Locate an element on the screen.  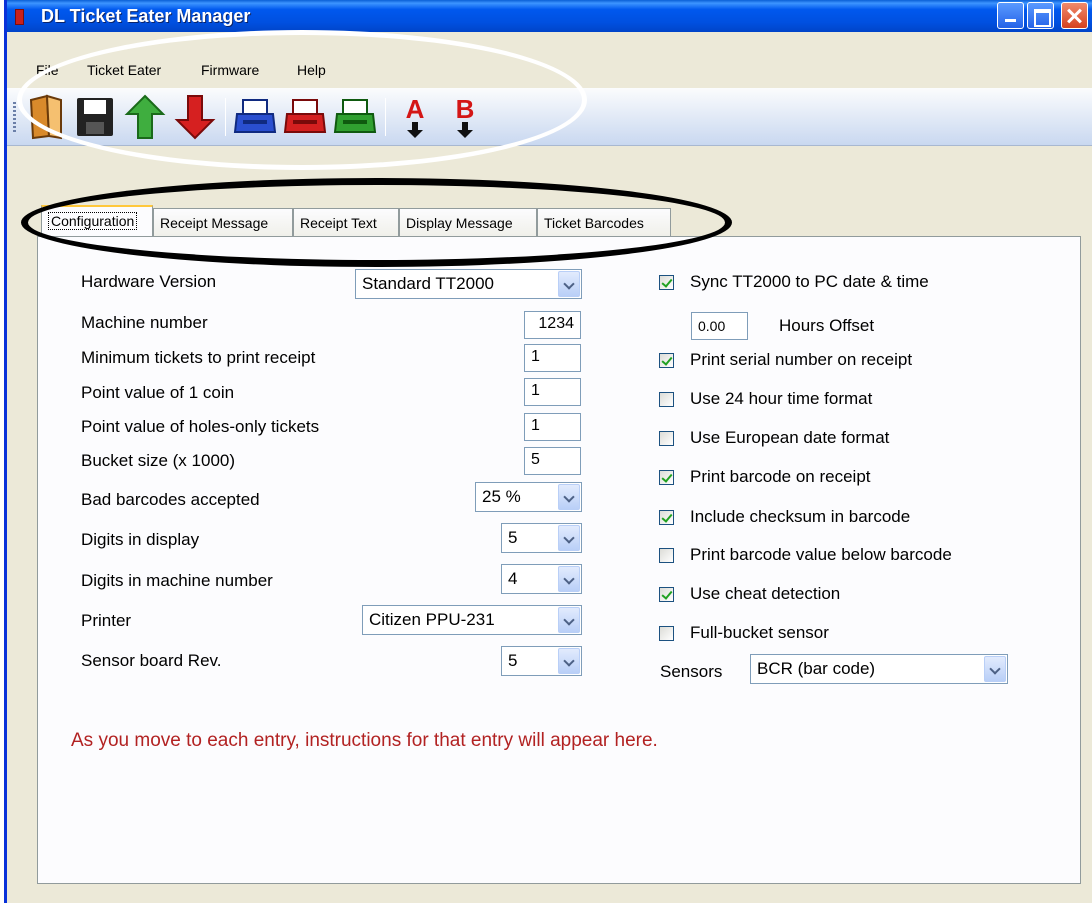
menu-firmware: Firmware is located at coordinates (230, 70).